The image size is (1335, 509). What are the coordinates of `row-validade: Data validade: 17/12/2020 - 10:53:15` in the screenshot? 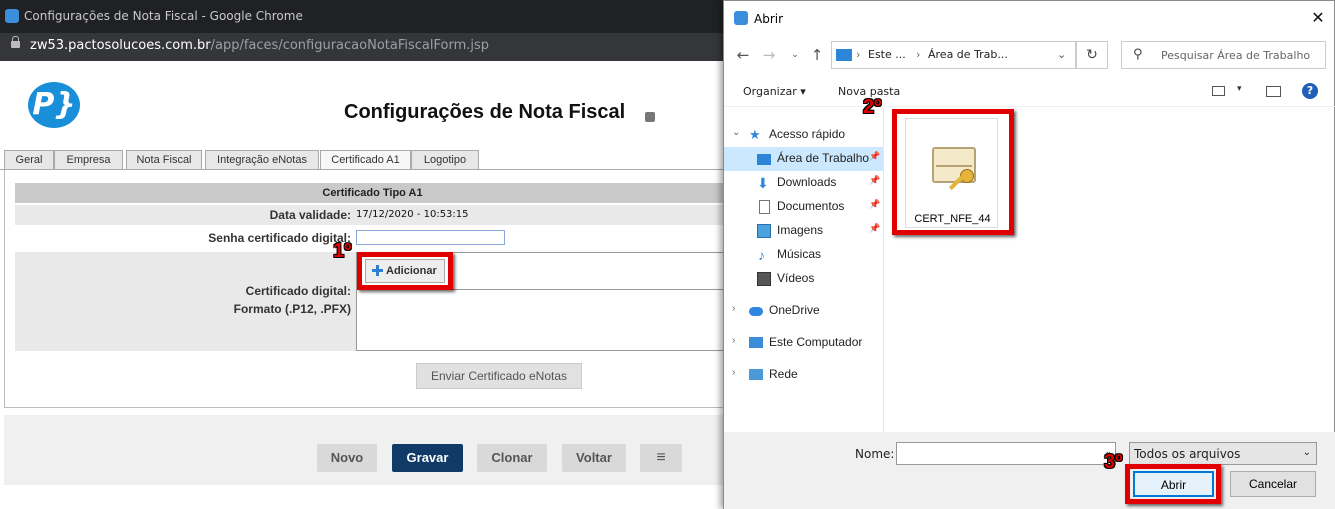 It's located at (372, 215).